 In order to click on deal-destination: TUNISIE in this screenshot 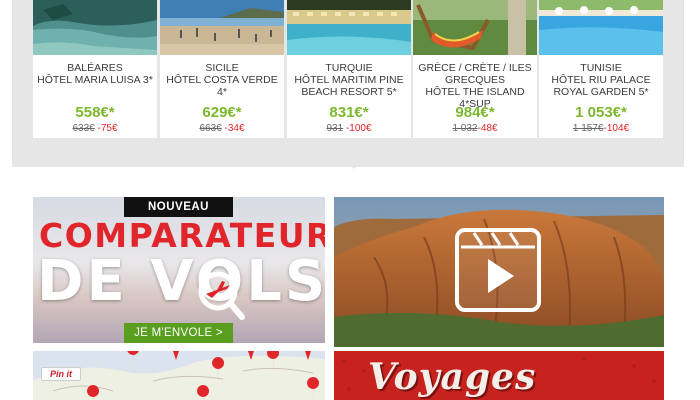, I will do `click(601, 68)`.